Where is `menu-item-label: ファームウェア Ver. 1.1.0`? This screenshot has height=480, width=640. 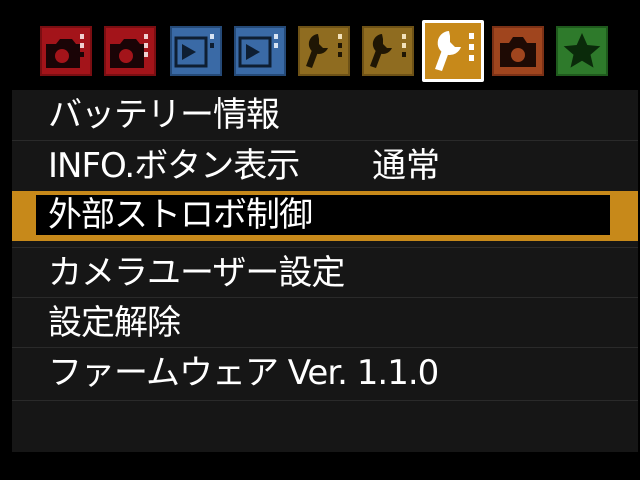 menu-item-label: ファームウェア Ver. 1.1.0 is located at coordinates (243, 373).